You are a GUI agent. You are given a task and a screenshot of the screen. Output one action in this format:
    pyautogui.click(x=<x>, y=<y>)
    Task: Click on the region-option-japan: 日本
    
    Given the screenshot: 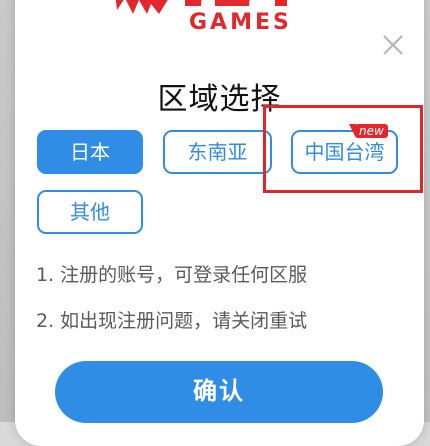 What is the action you would take?
    pyautogui.click(x=90, y=152)
    